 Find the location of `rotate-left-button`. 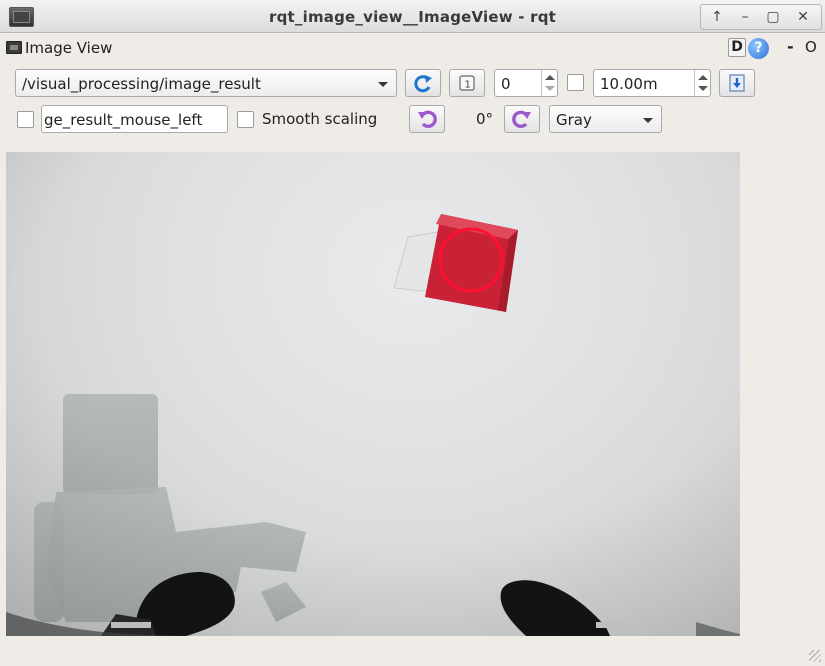

rotate-left-button is located at coordinates (427, 119).